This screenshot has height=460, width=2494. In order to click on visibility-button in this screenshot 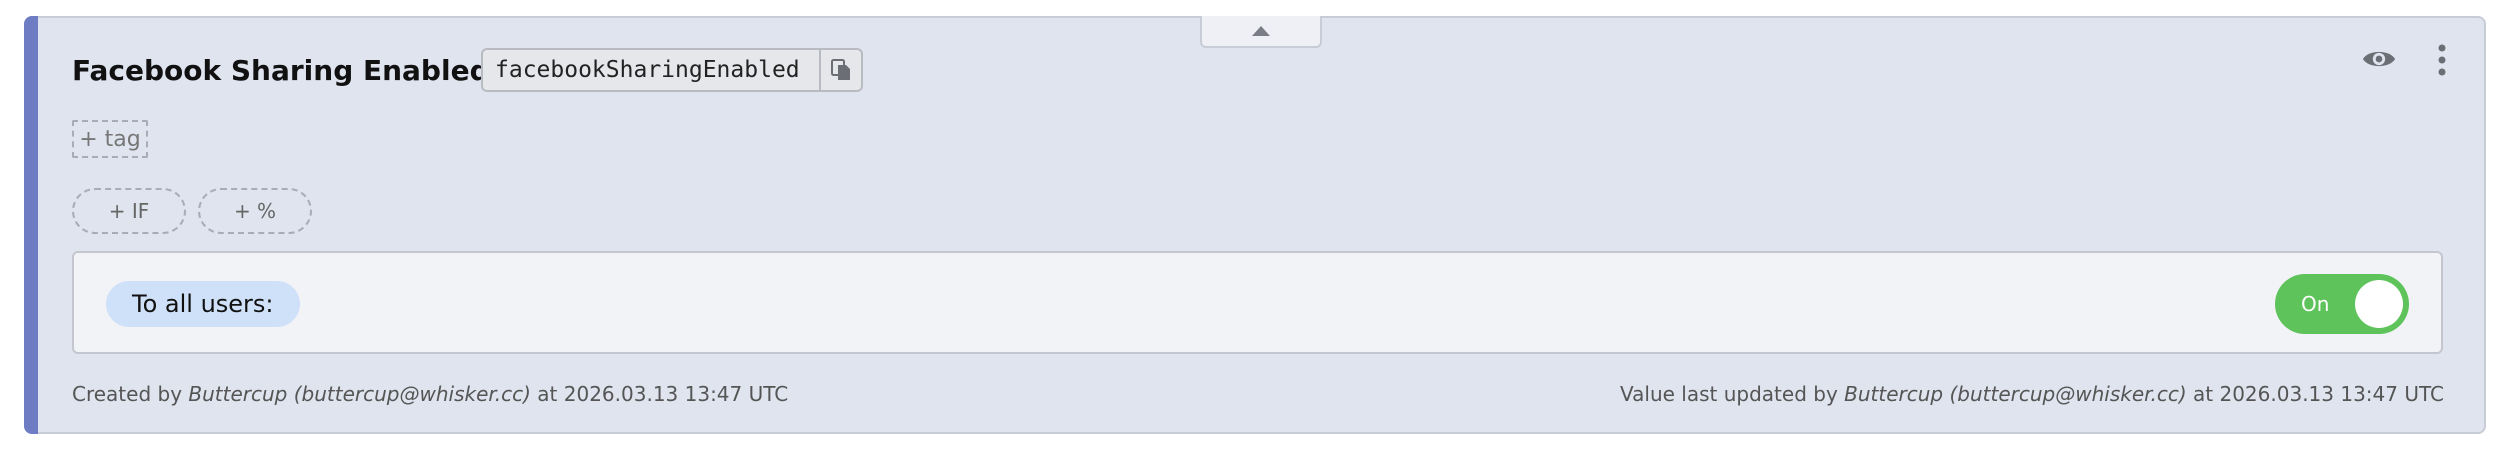, I will do `click(2379, 59)`.